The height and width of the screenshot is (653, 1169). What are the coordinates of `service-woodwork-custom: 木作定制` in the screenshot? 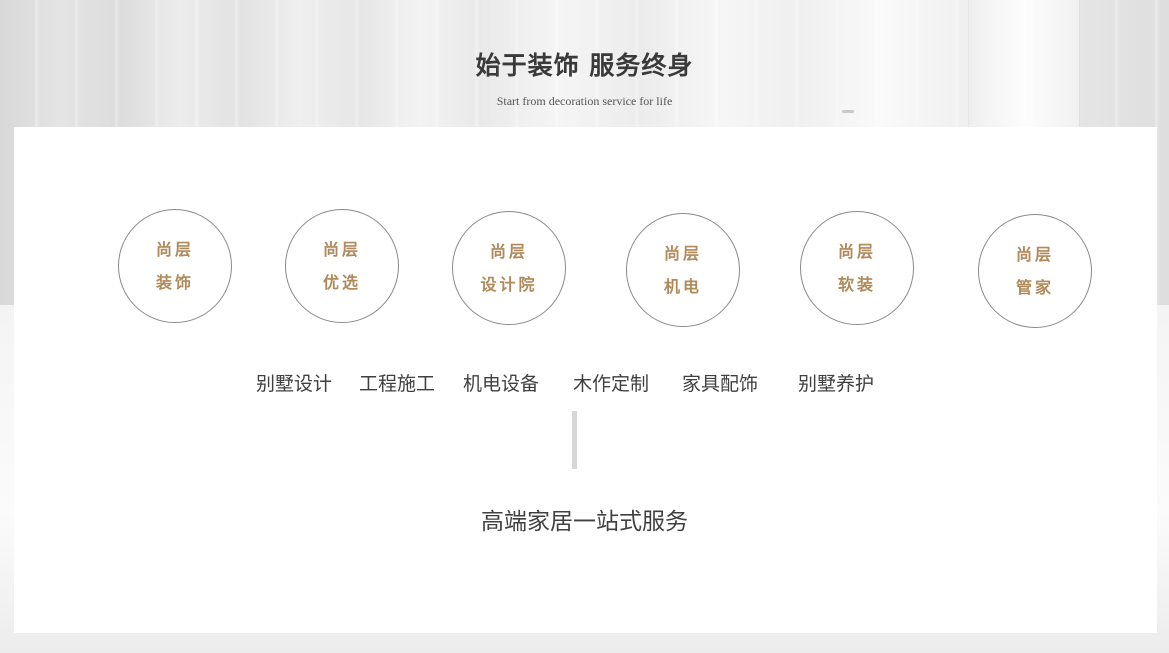 It's located at (611, 382).